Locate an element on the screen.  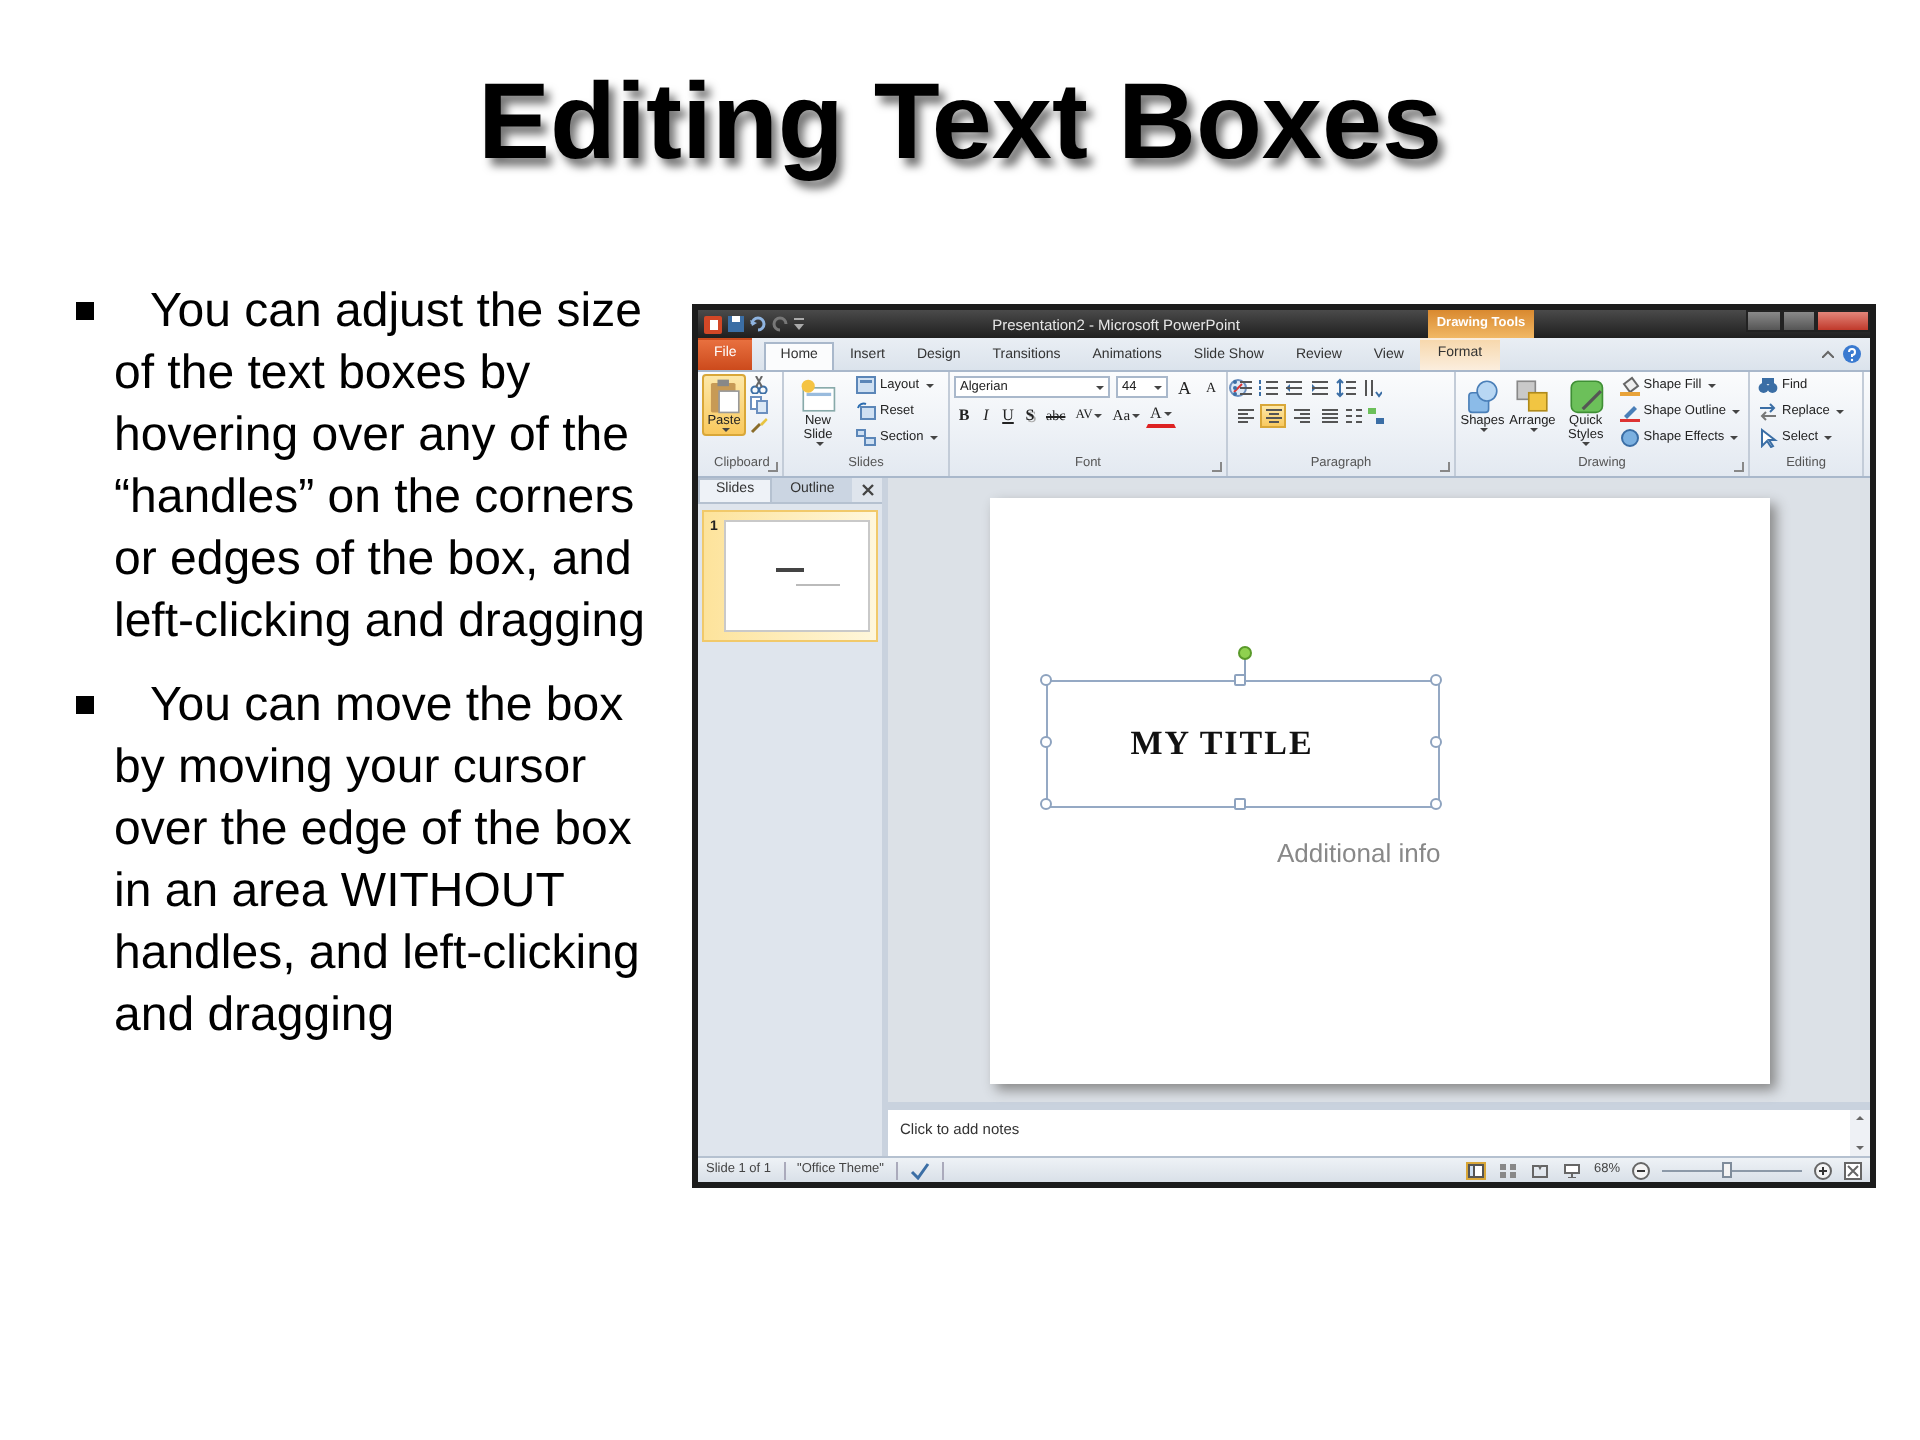
format-button: U is located at coordinates (1008, 415).